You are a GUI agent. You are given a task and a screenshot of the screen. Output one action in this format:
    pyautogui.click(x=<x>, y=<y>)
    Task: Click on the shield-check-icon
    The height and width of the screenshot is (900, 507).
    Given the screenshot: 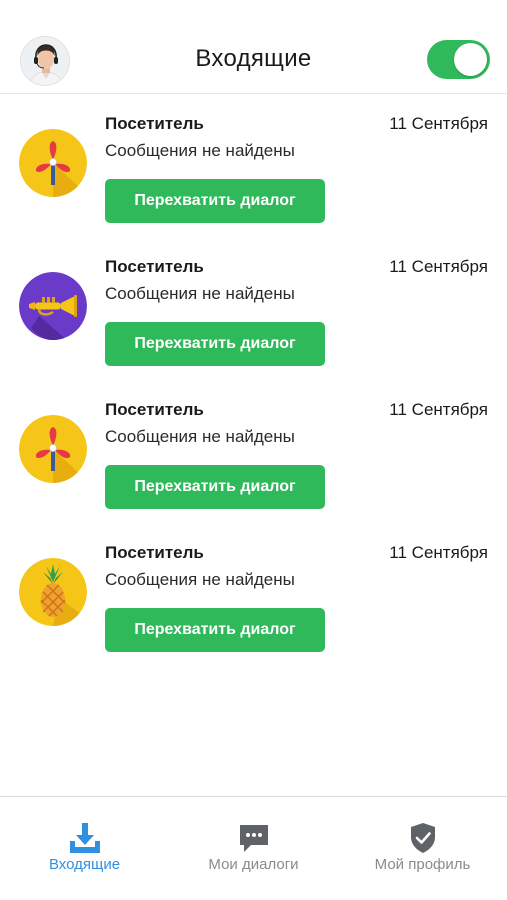 What is the action you would take?
    pyautogui.click(x=423, y=838)
    